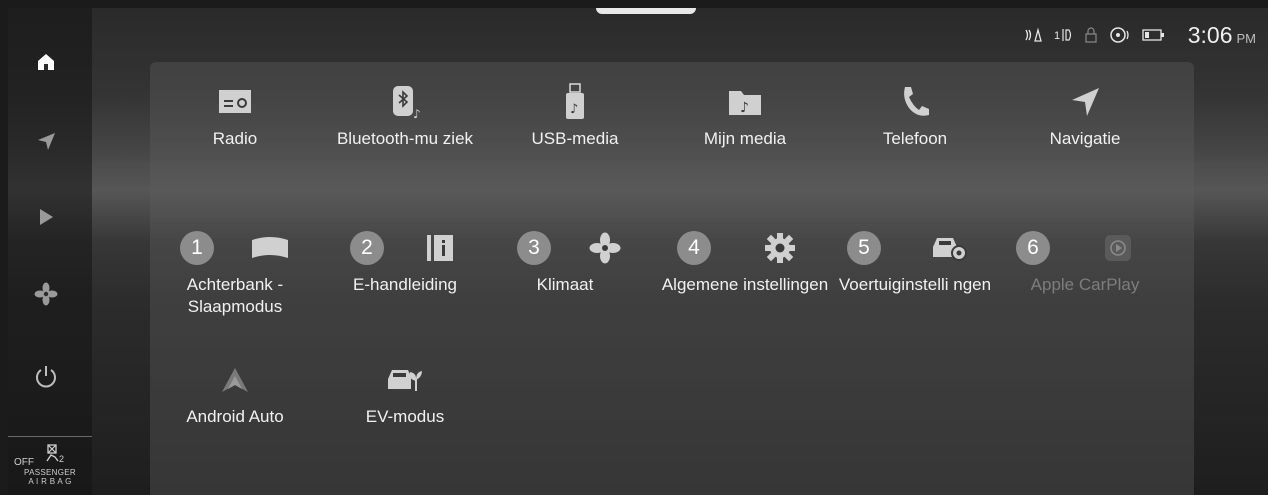 The width and height of the screenshot is (1268, 495). I want to click on power-icon, so click(46, 377).